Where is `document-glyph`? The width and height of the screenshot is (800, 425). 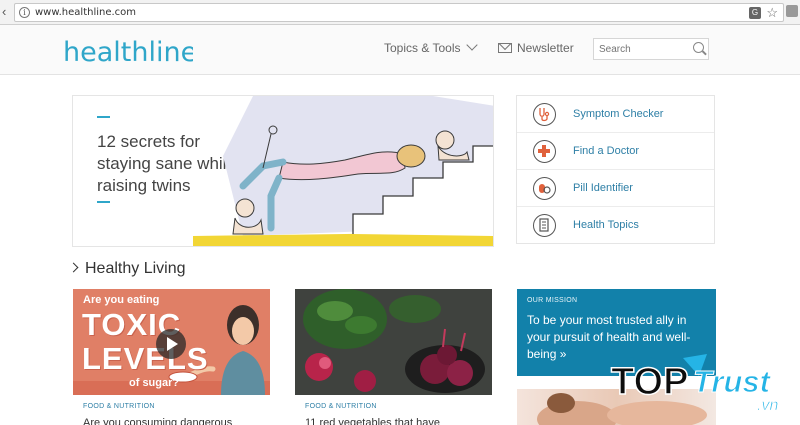 document-glyph is located at coordinates (544, 225).